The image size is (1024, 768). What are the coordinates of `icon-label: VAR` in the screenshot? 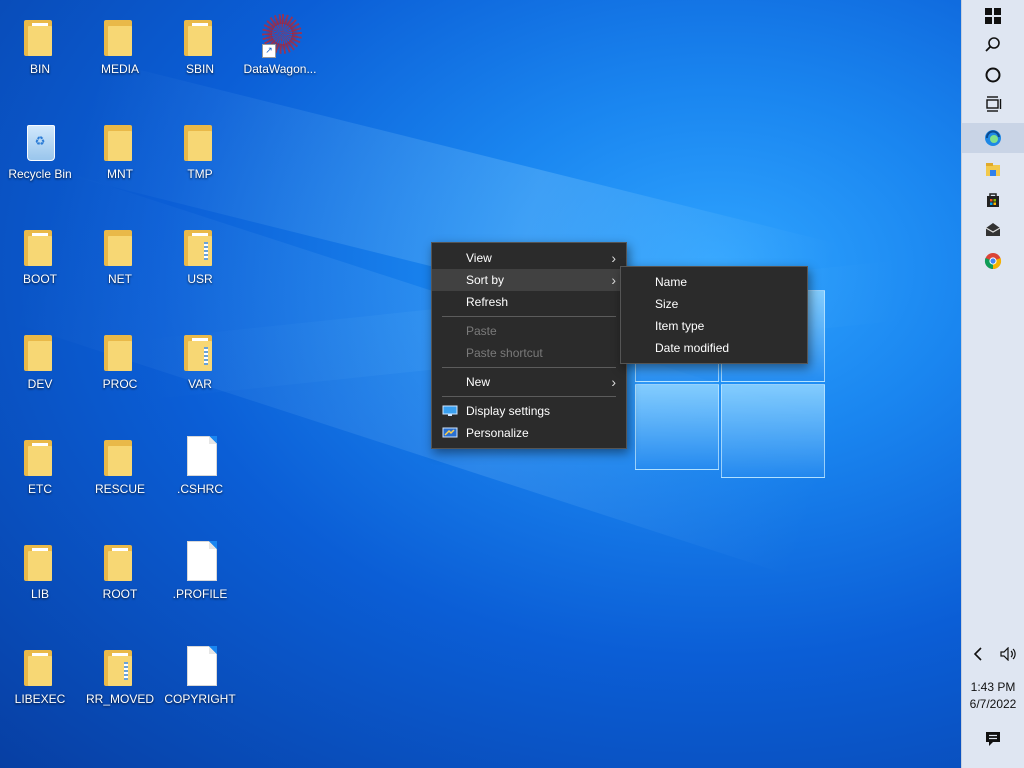 It's located at (200, 384).